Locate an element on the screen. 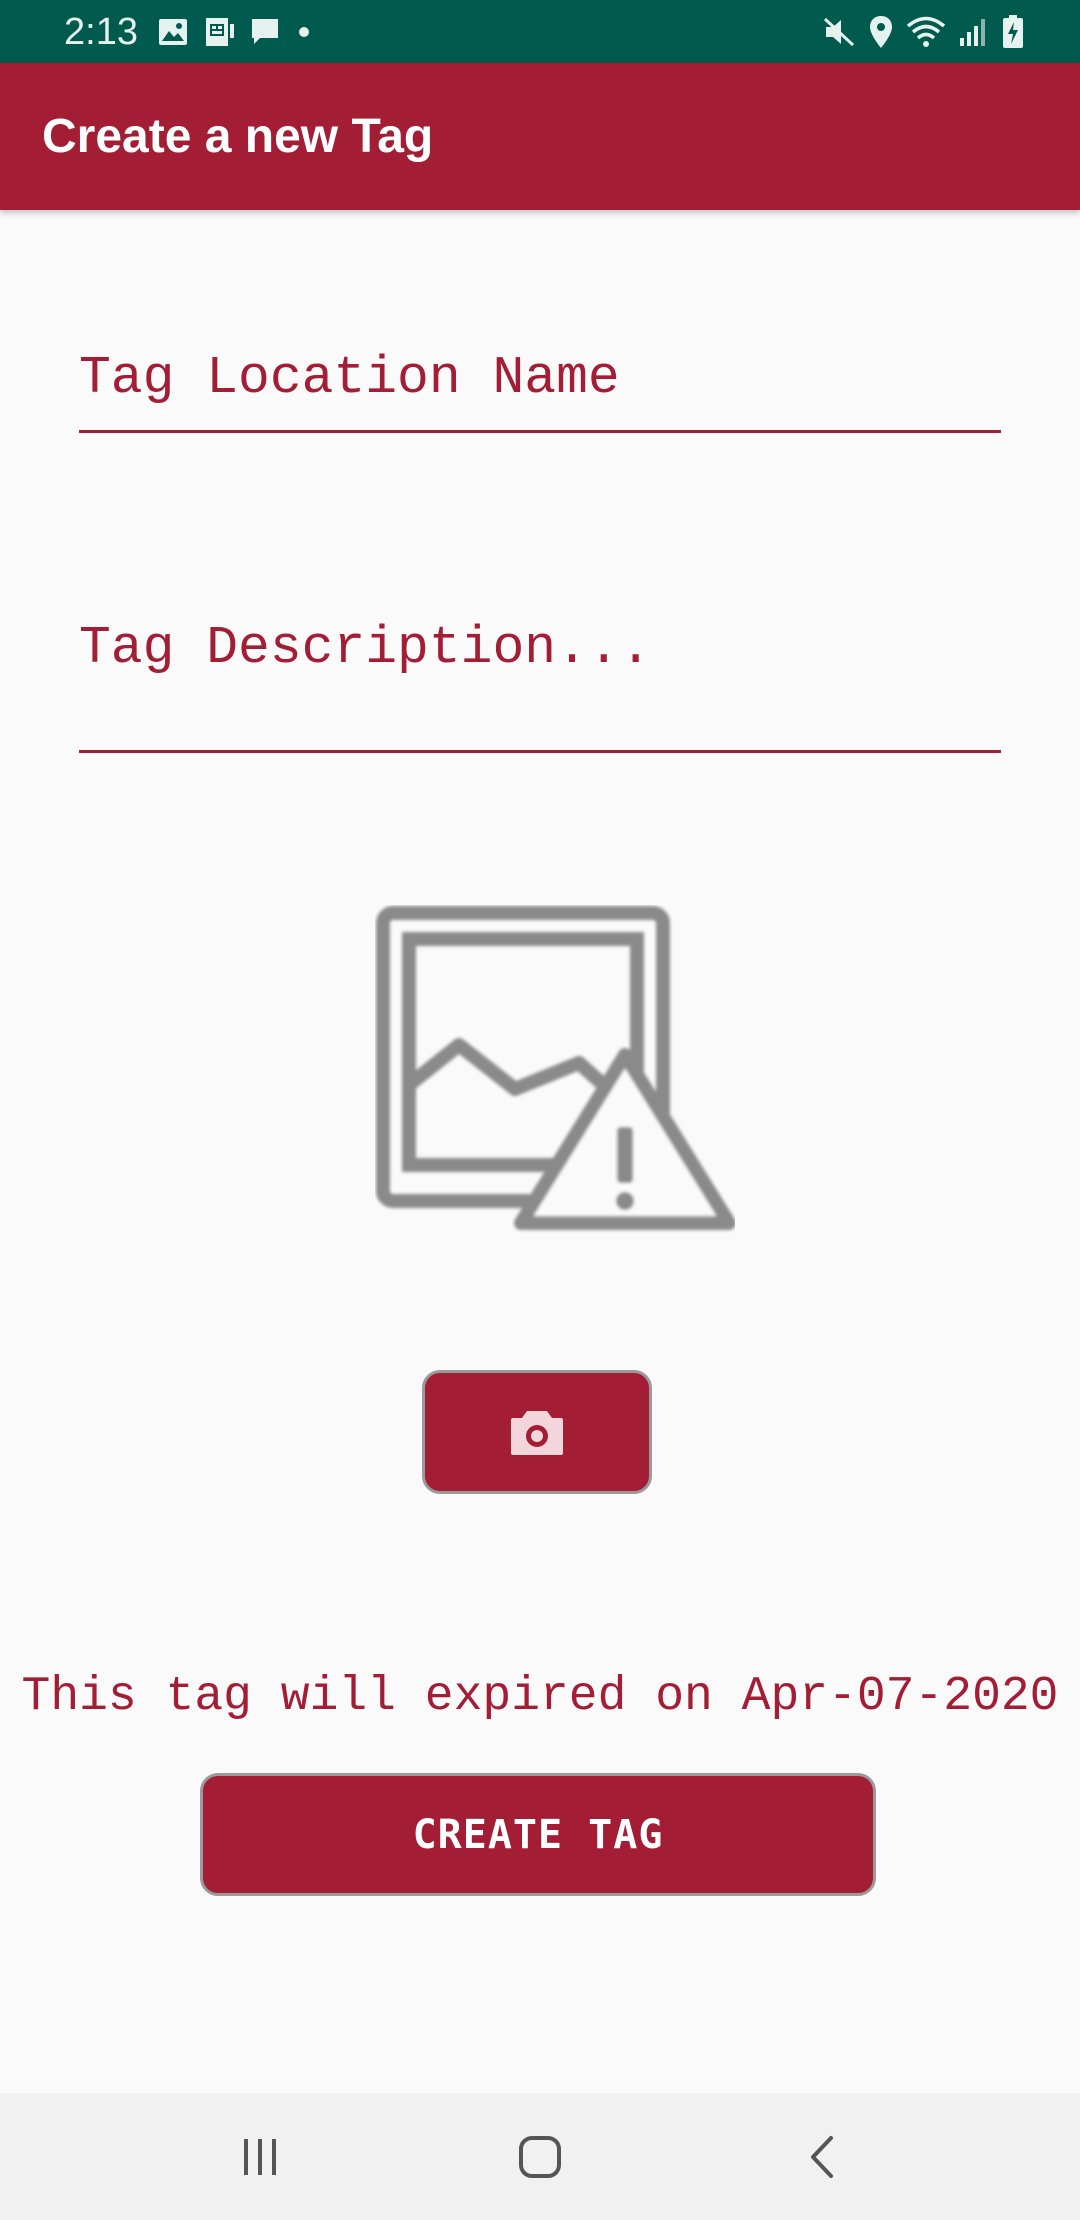 This screenshot has height=2220, width=1080. image-icon is located at coordinates (173, 32).